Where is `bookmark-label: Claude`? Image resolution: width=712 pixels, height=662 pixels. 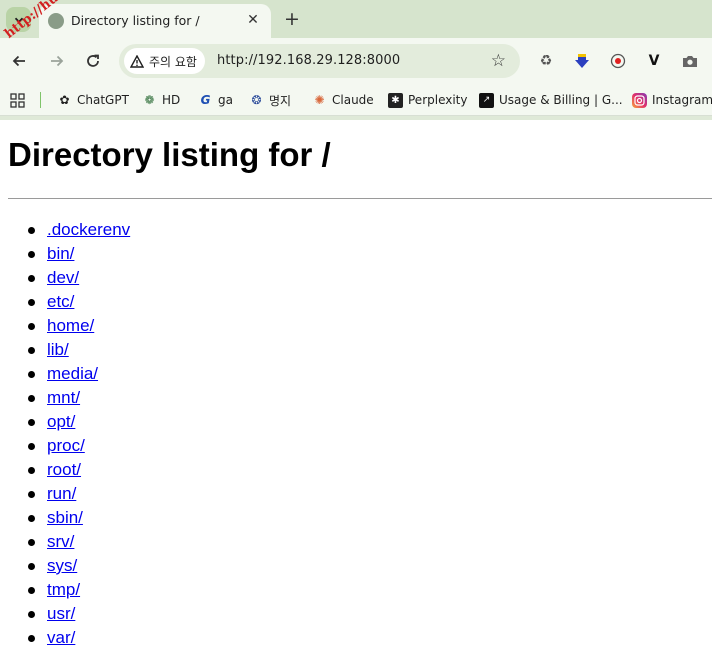
bookmark-label: Claude is located at coordinates (353, 100).